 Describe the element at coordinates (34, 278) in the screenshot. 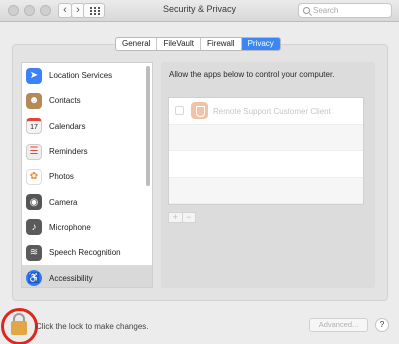

I see `accessibility-person-icon: ♿` at that location.